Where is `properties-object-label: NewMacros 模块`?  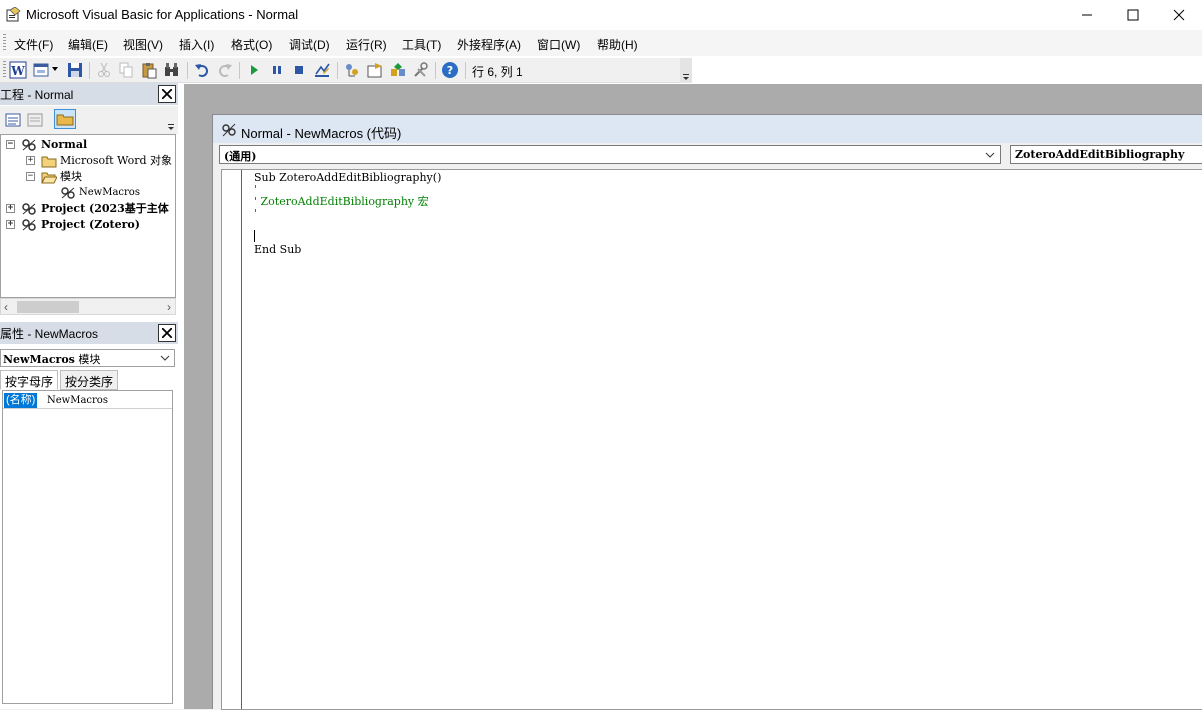 properties-object-label: NewMacros 模块 is located at coordinates (51, 359).